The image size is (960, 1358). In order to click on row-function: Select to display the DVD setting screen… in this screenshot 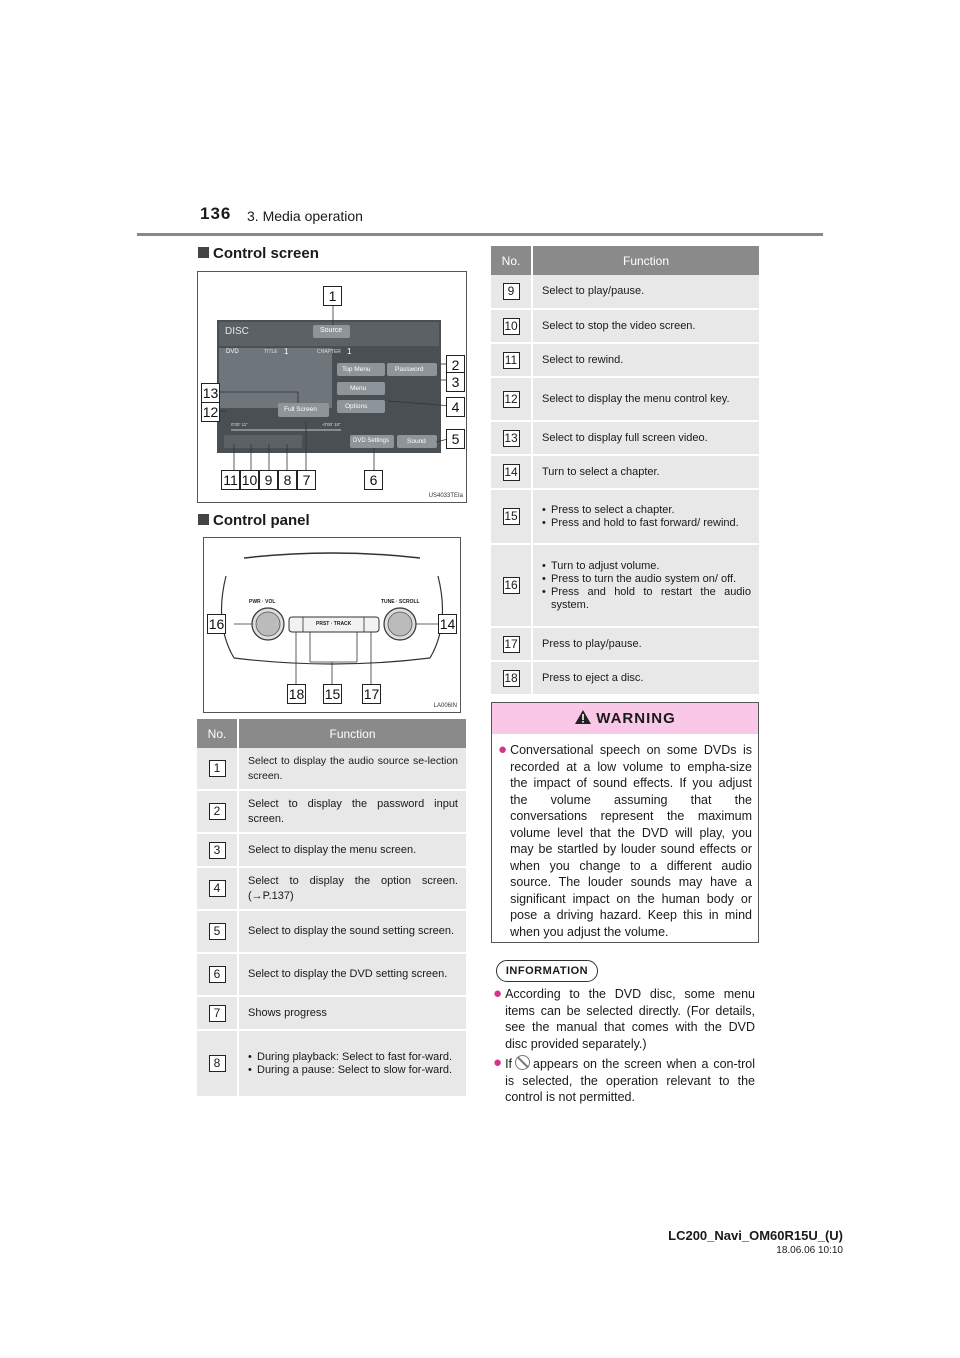, I will do `click(352, 975)`.